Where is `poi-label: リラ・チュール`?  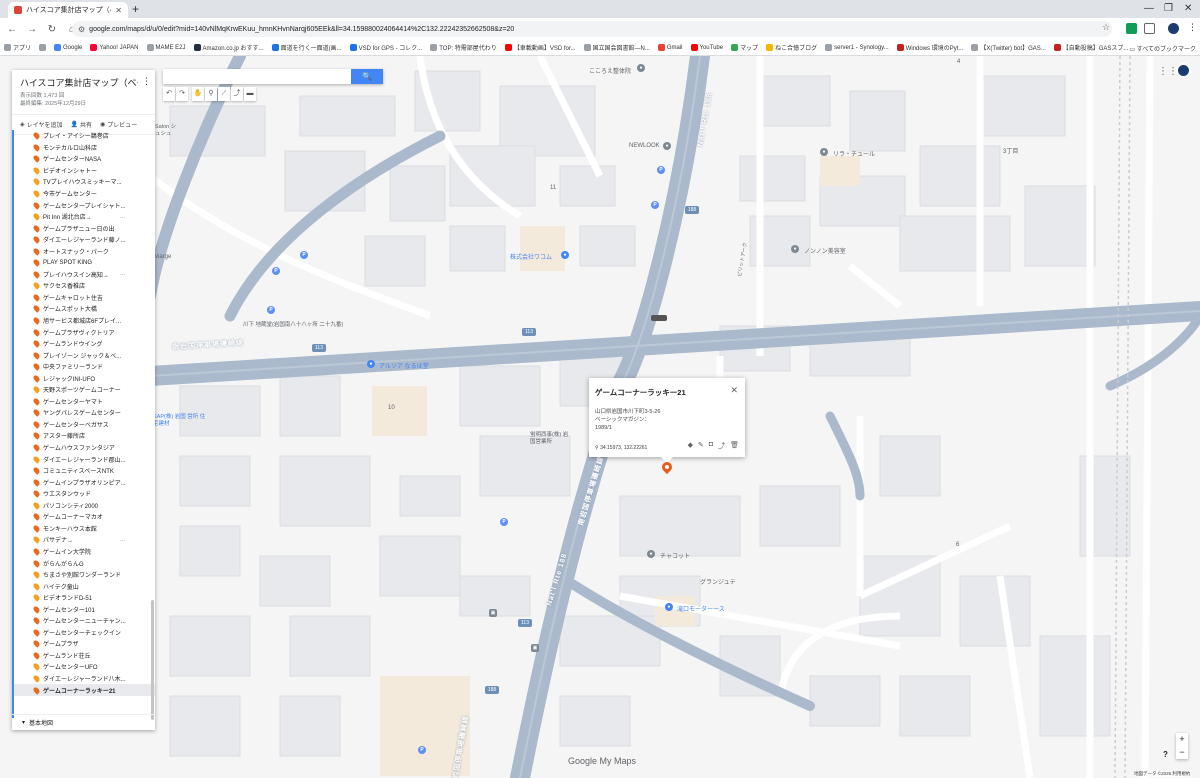 poi-label: リラ・チュール is located at coordinates (854, 153).